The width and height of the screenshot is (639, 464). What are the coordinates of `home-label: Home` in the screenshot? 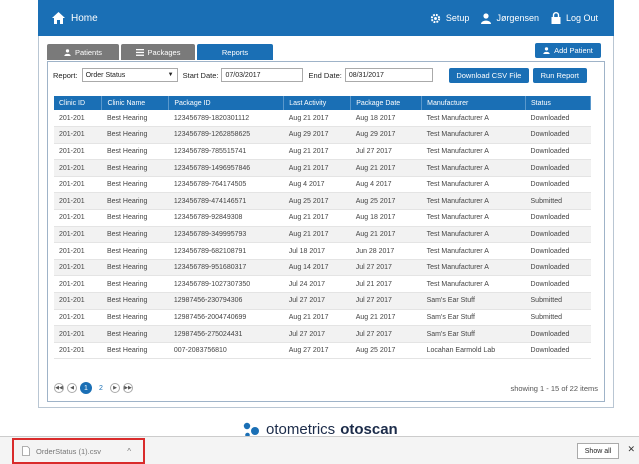 It's located at (84, 18).